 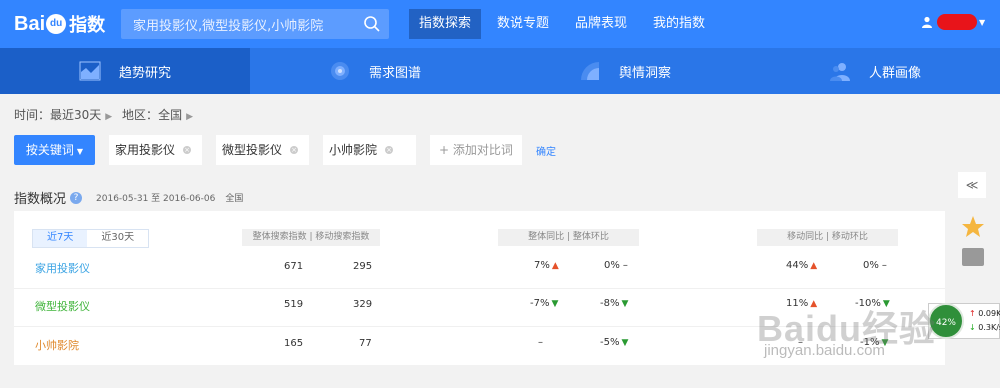 I want to click on baidu-index-logo: Bai du 指数, so click(x=59, y=24).